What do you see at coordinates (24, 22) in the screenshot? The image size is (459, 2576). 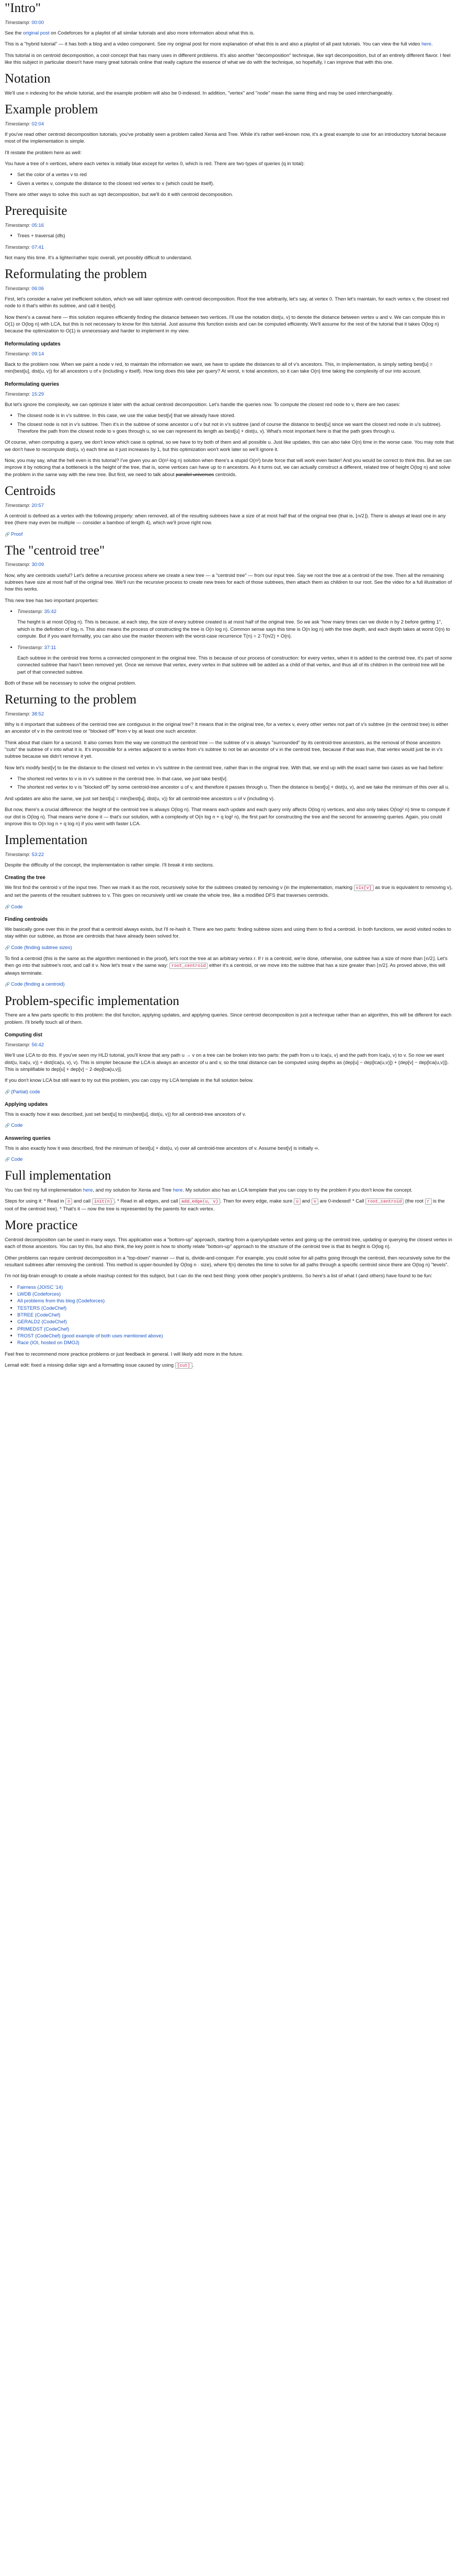 I see `timestamp-intro: Timestamp: 00:00` at bounding box center [24, 22].